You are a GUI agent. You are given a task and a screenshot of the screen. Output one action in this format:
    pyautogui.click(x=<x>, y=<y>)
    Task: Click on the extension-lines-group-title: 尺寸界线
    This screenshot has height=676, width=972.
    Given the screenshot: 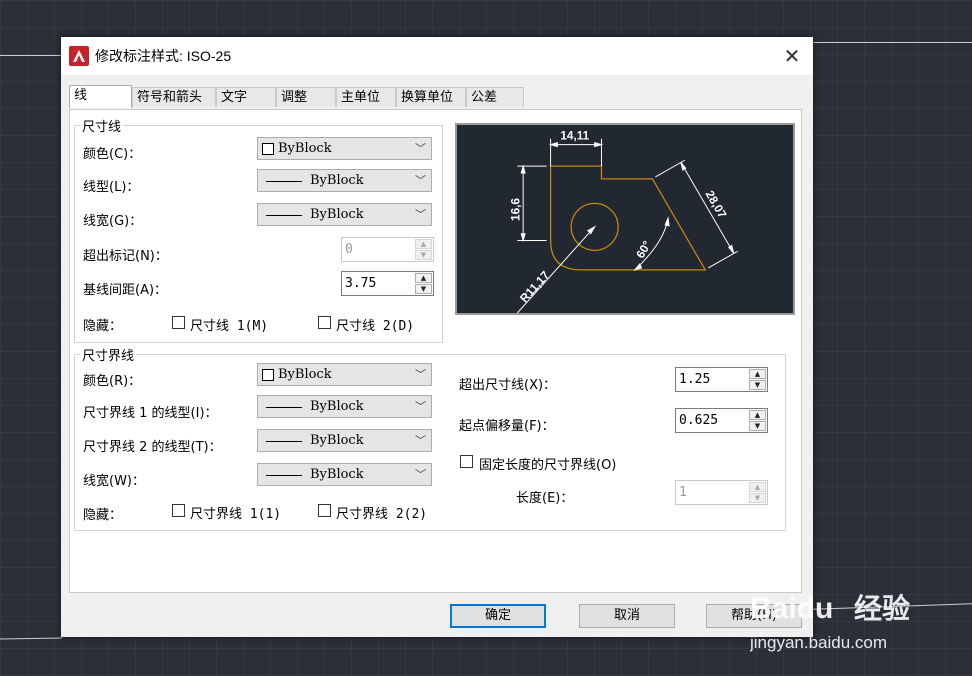 What is the action you would take?
    pyautogui.click(x=108, y=354)
    